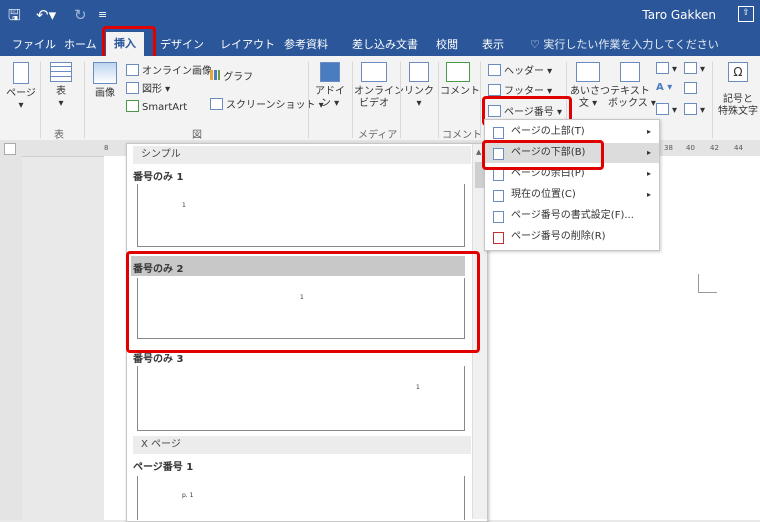  I want to click on tell-me-search: ♡ 実行したい作業を入力してください, so click(624, 44).